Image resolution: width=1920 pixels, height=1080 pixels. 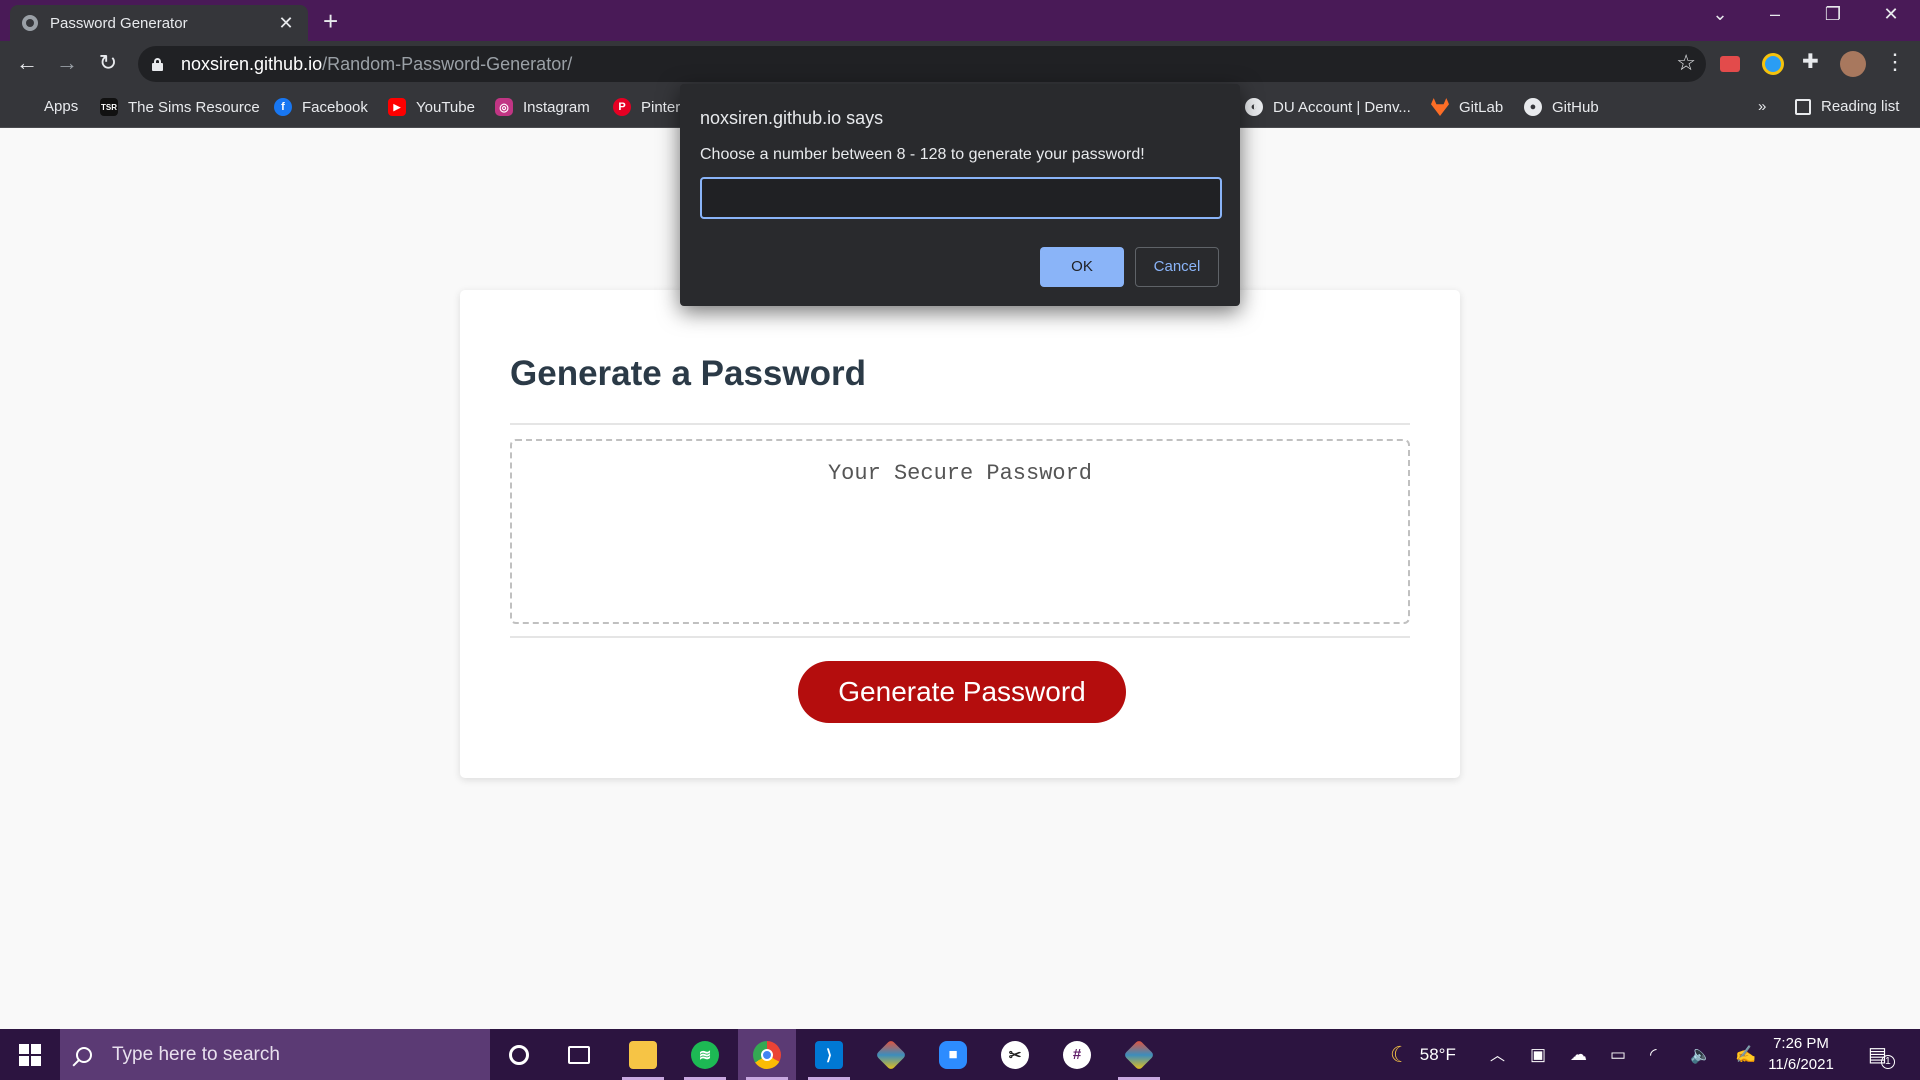 I want to click on bookmark-gitlab: GitLab, so click(x=1467, y=107).